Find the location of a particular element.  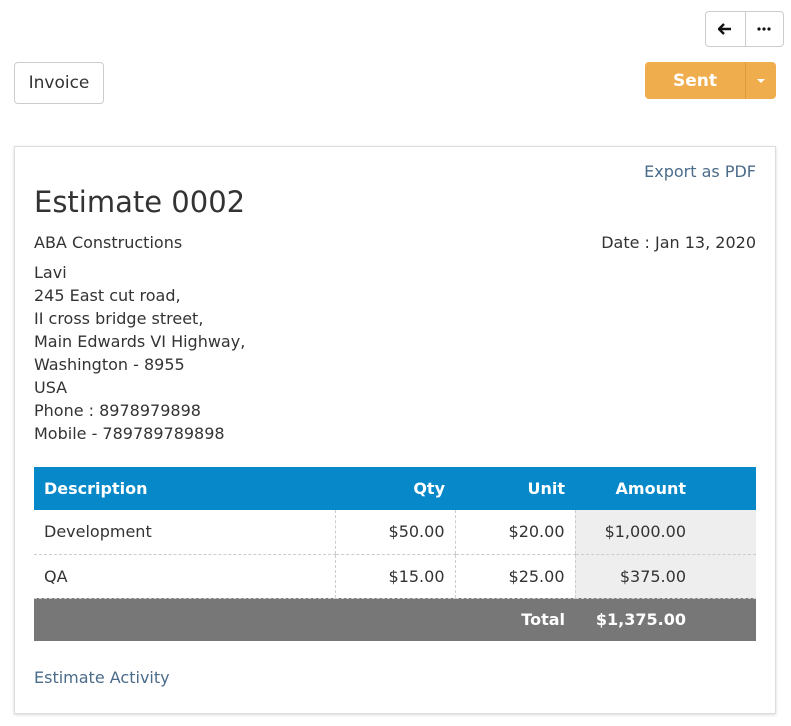

address-line: Mobile - 789789789898 is located at coordinates (129, 433).